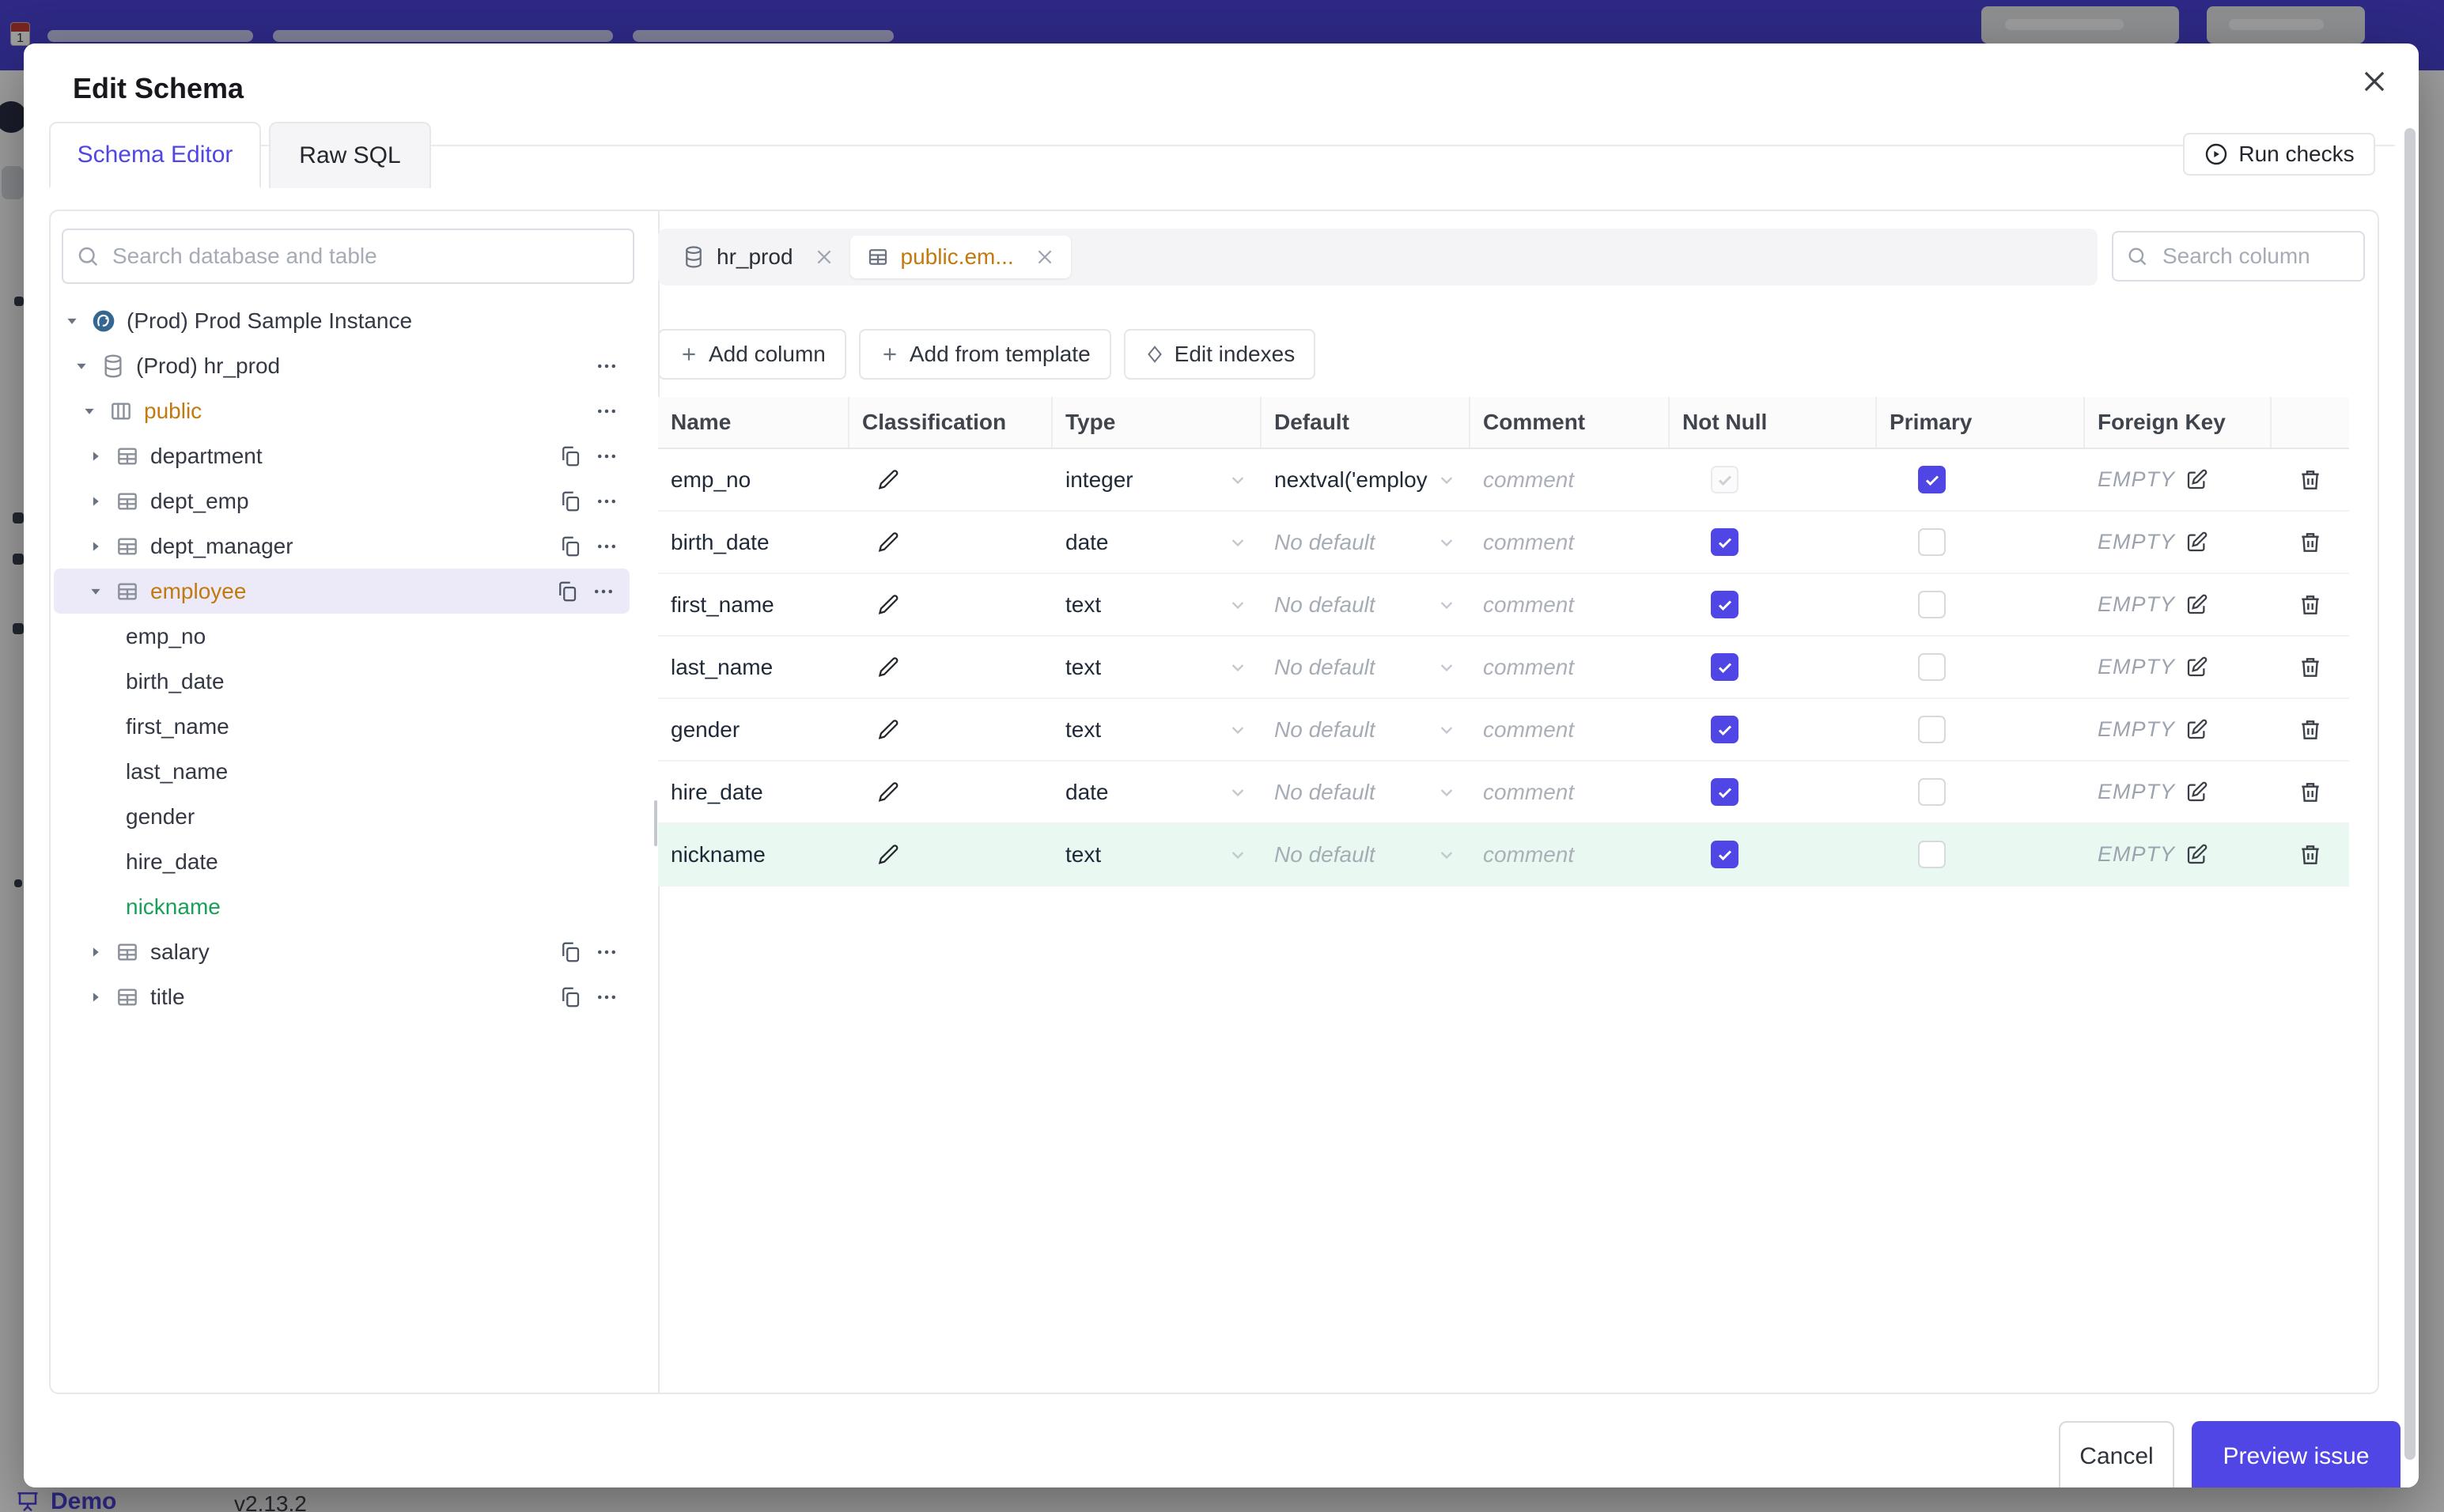 This screenshot has height=1512, width=2444. What do you see at coordinates (1366, 479) in the screenshot?
I see `default-select: nextval('employ` at bounding box center [1366, 479].